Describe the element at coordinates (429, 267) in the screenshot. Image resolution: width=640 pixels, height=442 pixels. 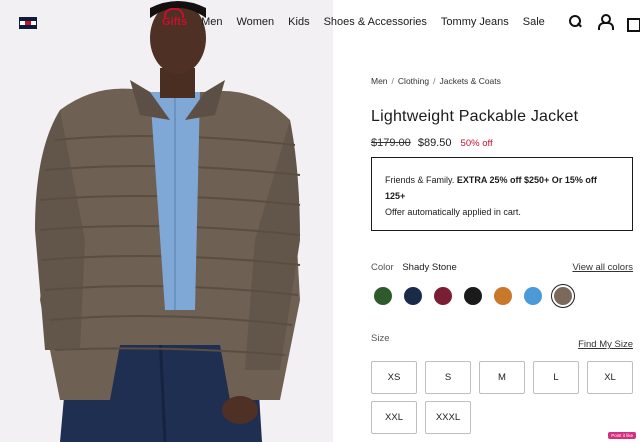
I see `selected-color-name: Shady Stone` at that location.